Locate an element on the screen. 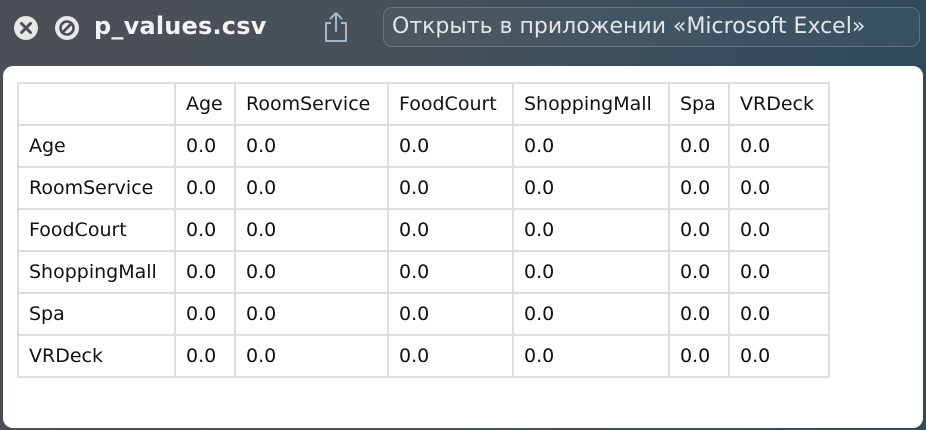 This screenshot has width=926, height=430. row-label: ShoppingMall is located at coordinates (96, 272).